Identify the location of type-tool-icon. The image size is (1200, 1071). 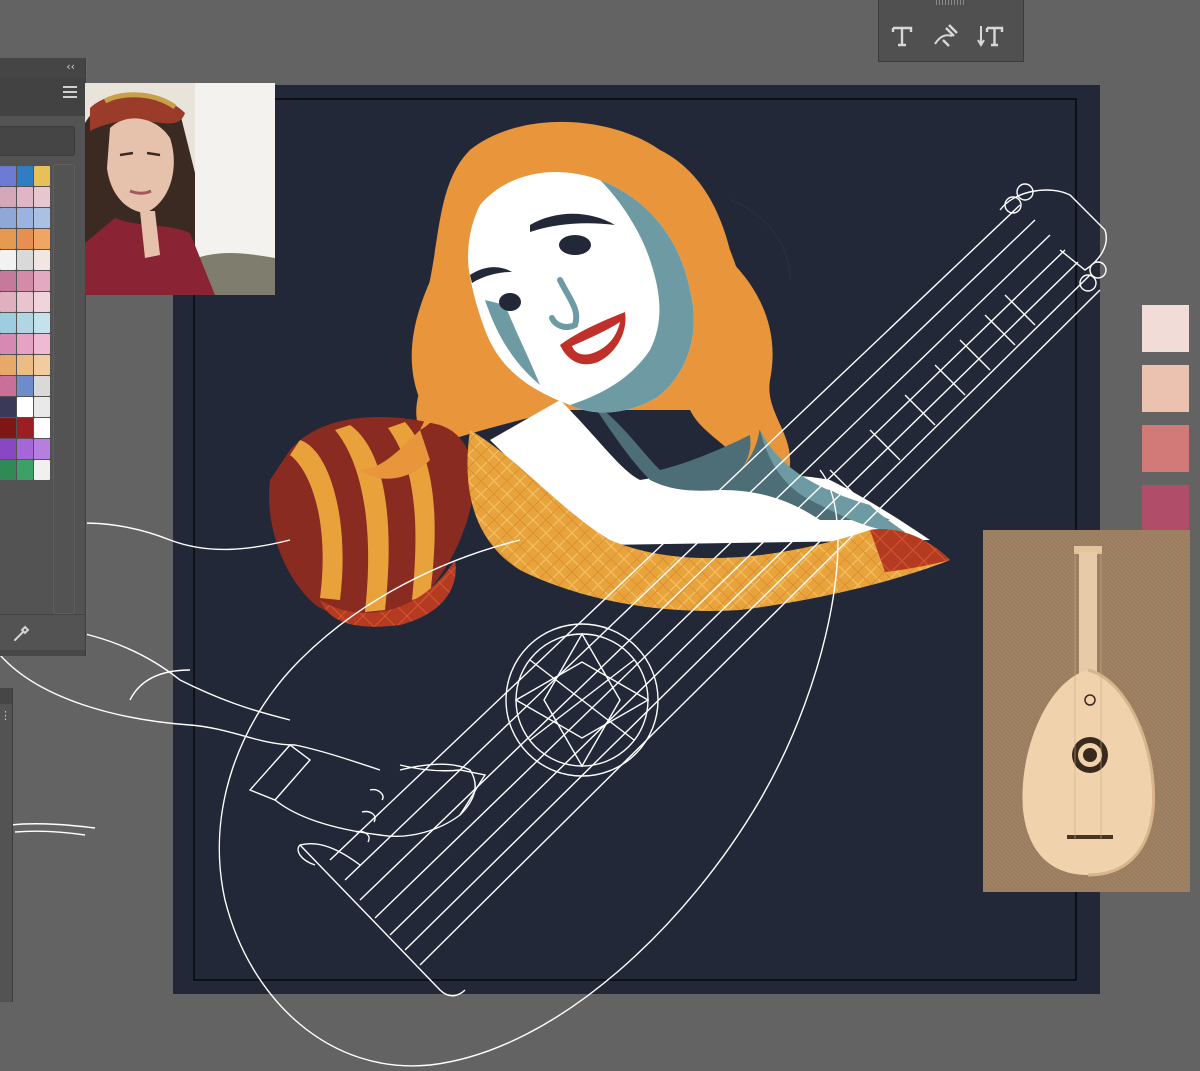
(902, 39).